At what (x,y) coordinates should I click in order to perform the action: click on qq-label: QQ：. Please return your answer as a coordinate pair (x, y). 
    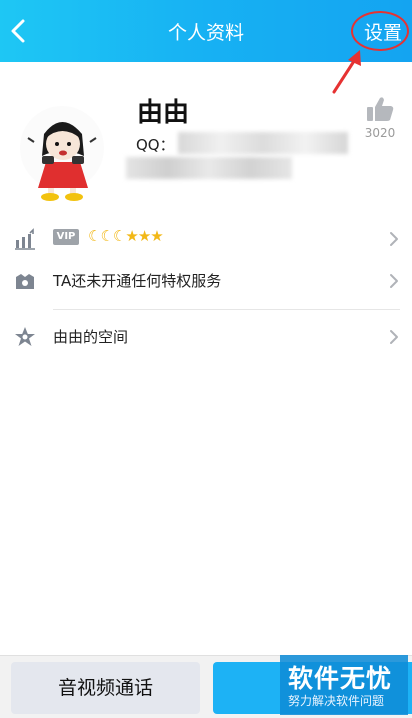
    Looking at the image, I should click on (155, 145).